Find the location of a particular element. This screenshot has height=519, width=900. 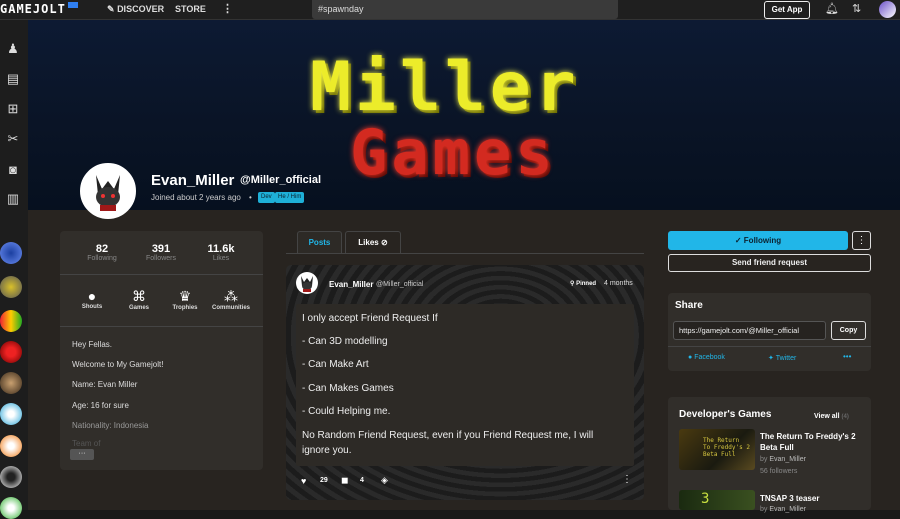

expand-bio-button: ··· is located at coordinates (82, 454).